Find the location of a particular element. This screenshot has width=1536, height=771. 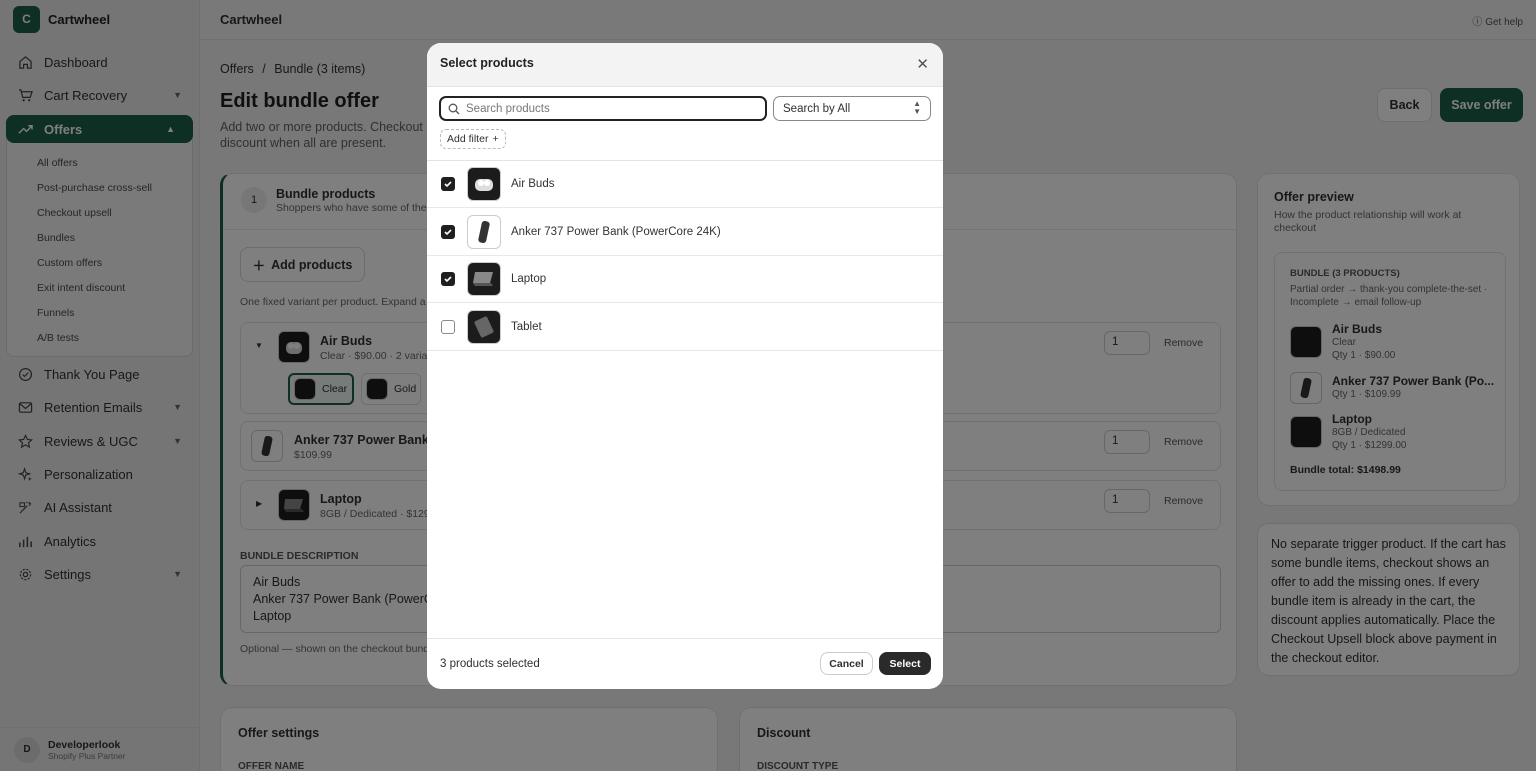

product-name: Laptop is located at coordinates (529, 278).